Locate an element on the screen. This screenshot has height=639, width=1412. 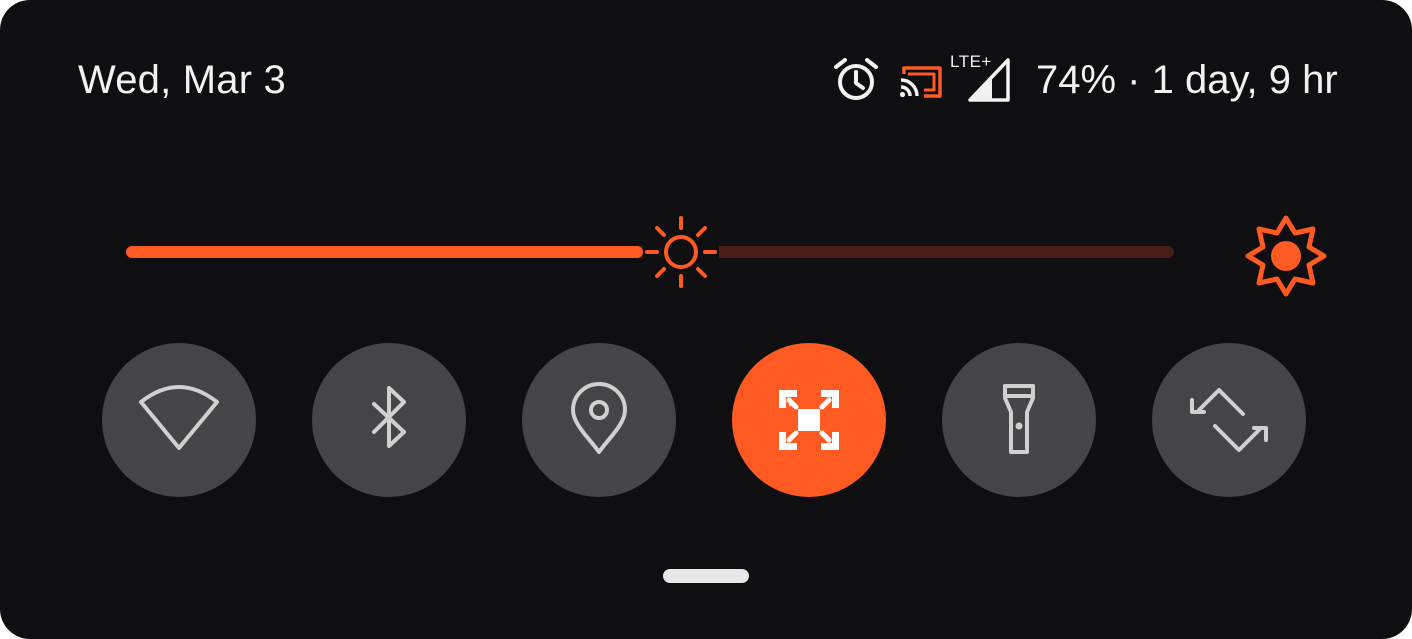
status-icons: LTE+ is located at coordinates (930, 80).